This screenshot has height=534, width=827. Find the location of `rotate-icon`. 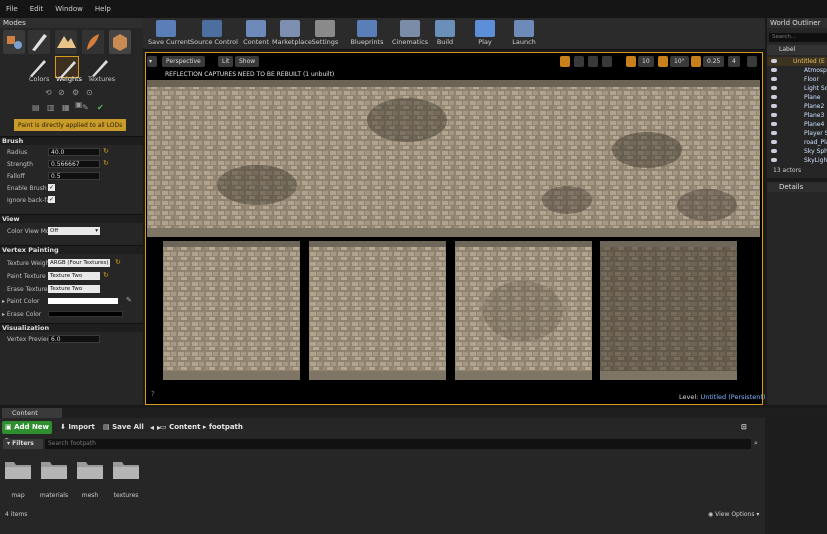

rotate-icon is located at coordinates (579, 61).